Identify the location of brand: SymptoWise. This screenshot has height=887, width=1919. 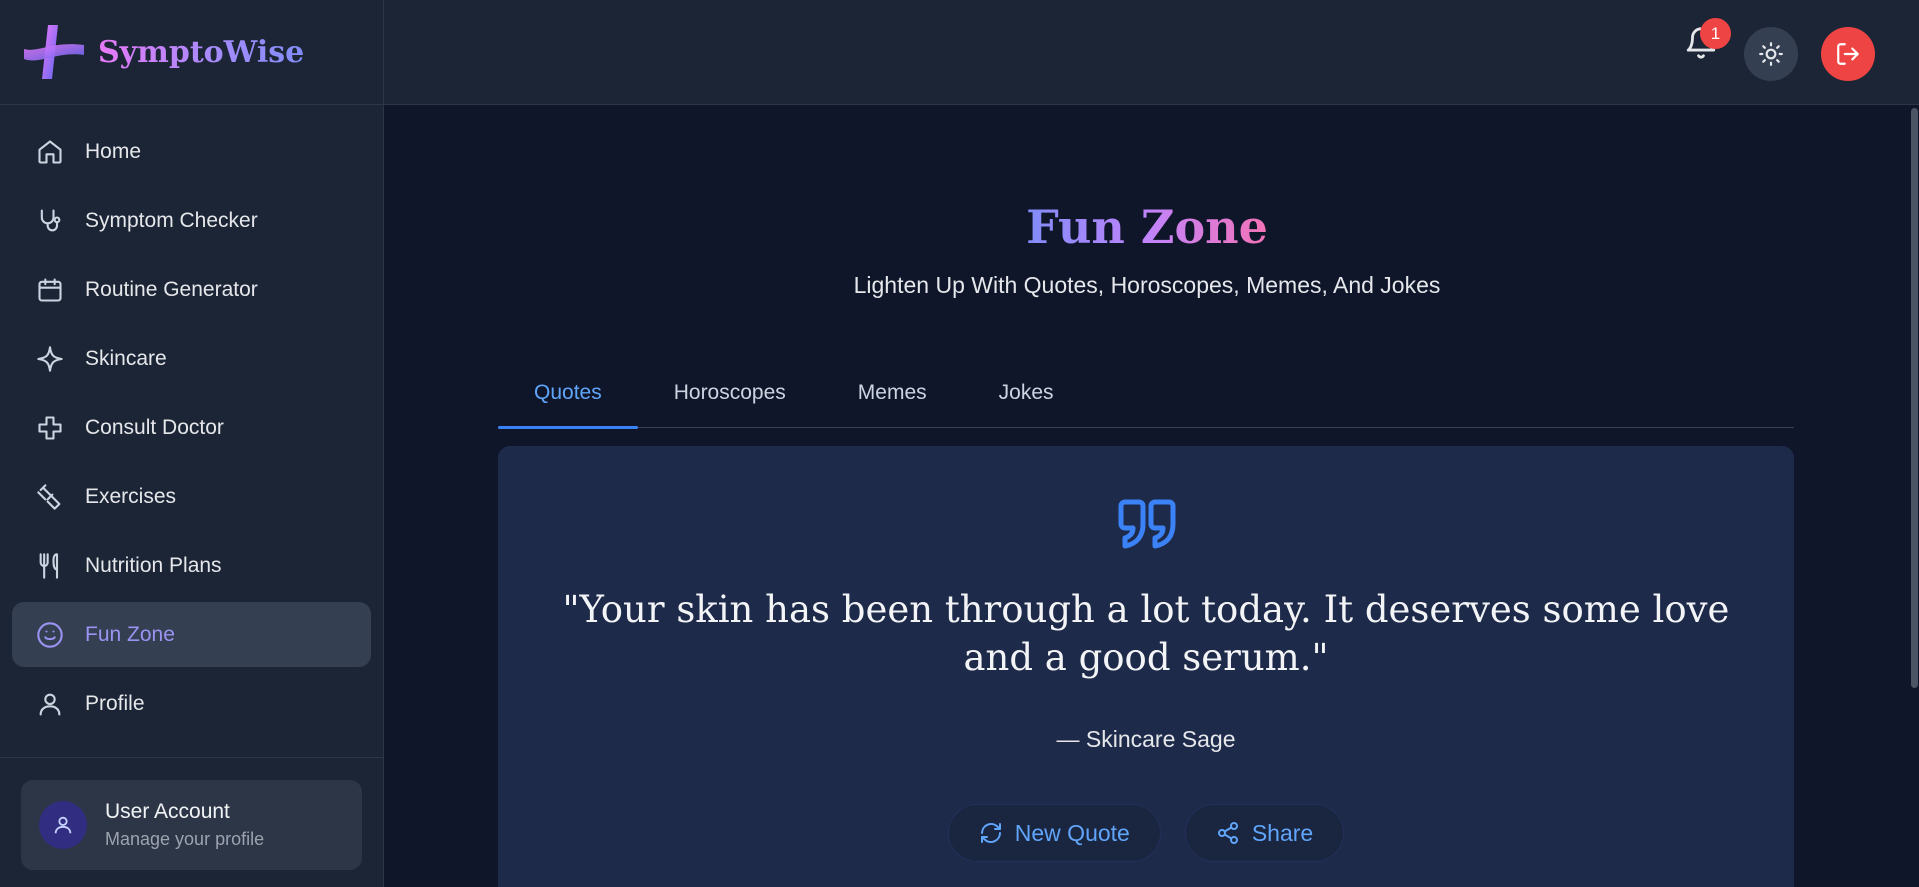
(191, 52).